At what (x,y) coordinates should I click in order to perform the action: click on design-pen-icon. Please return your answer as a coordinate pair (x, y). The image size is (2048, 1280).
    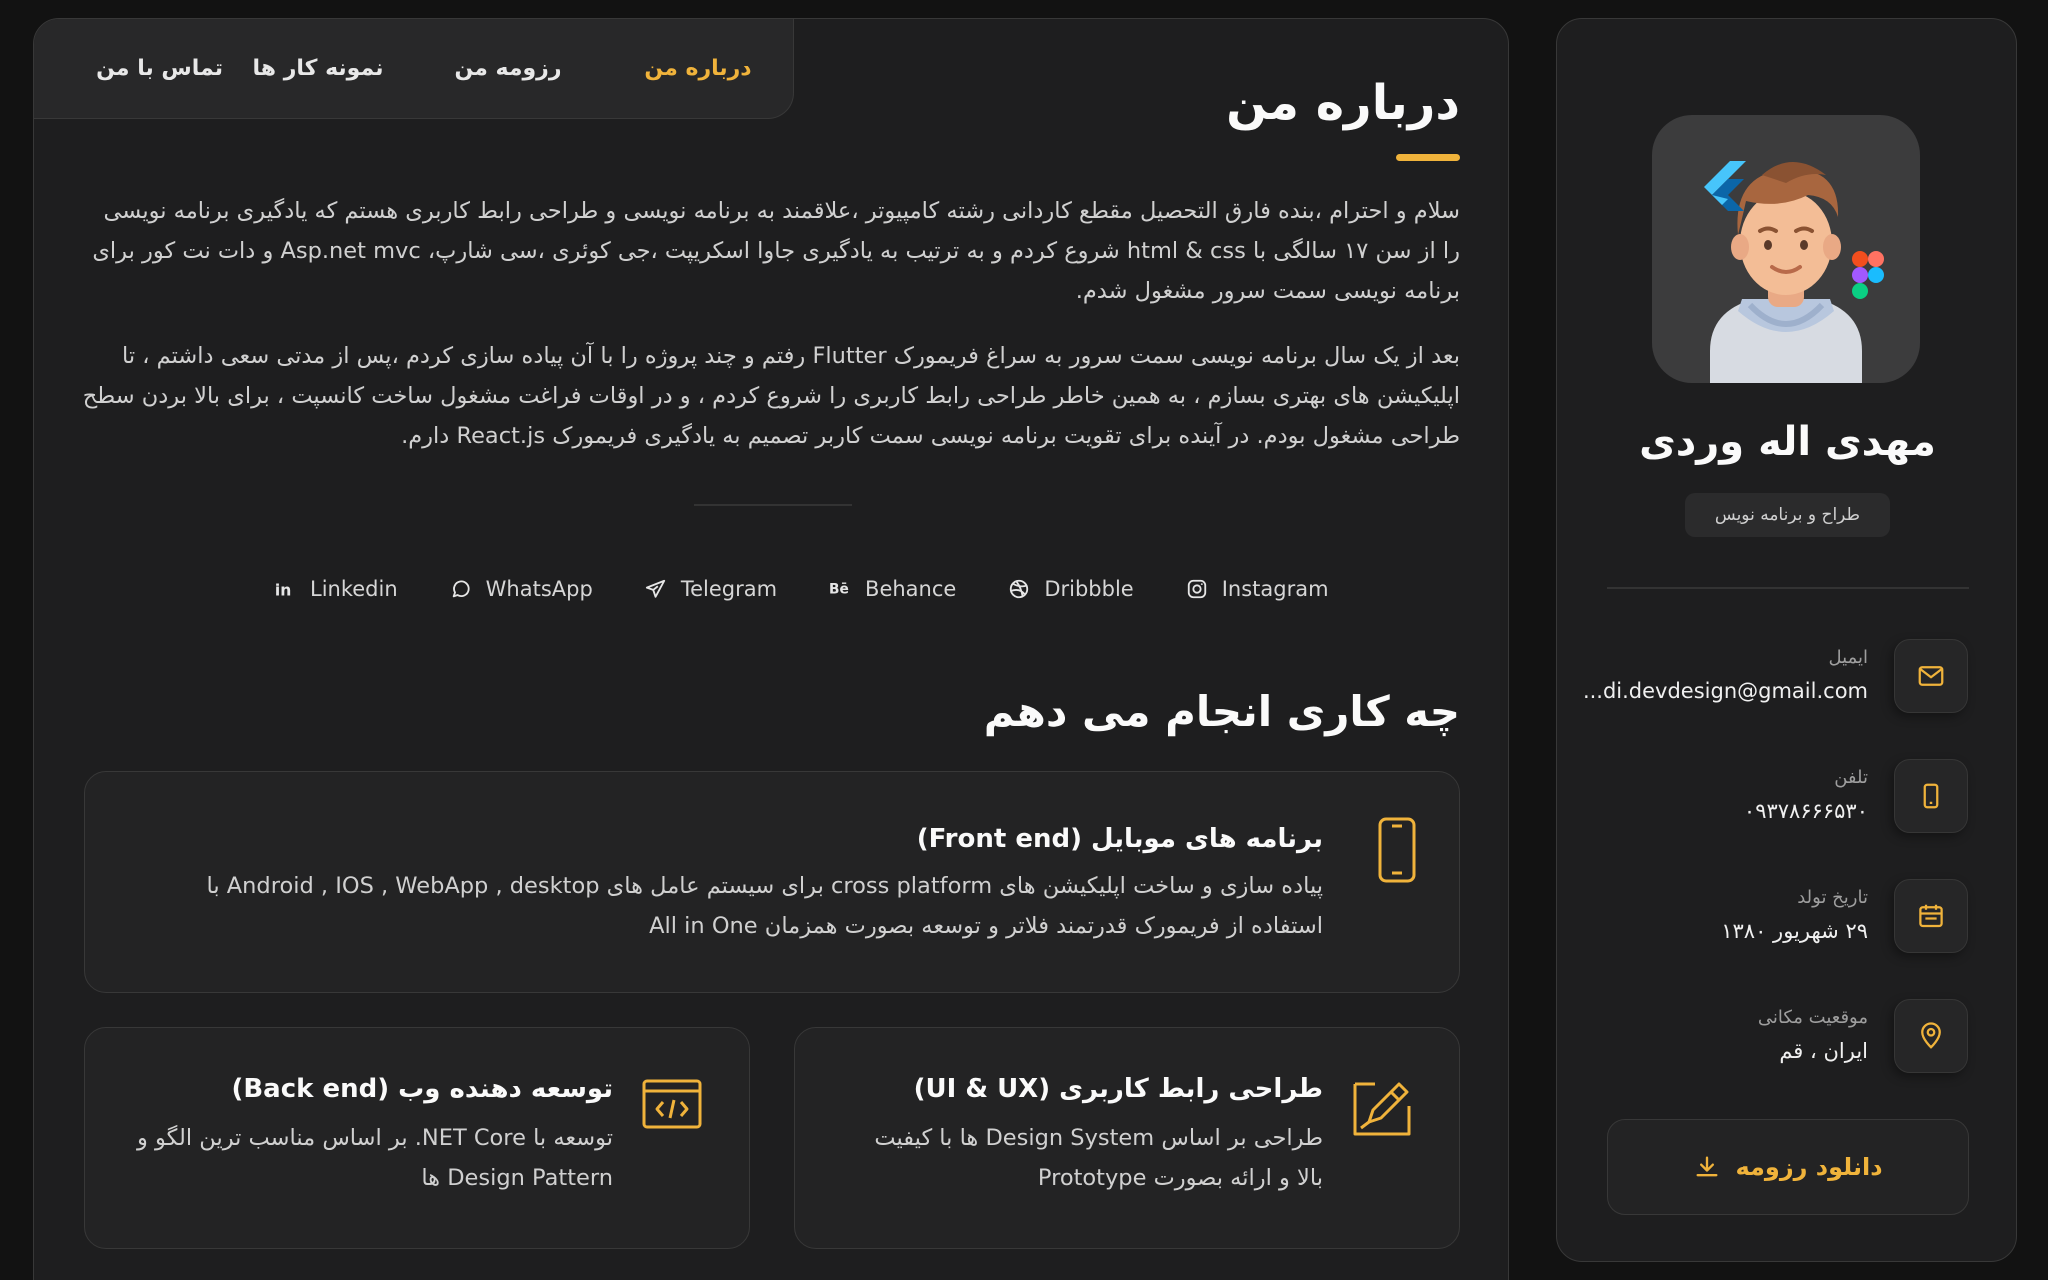
    Looking at the image, I should click on (1382, 1109).